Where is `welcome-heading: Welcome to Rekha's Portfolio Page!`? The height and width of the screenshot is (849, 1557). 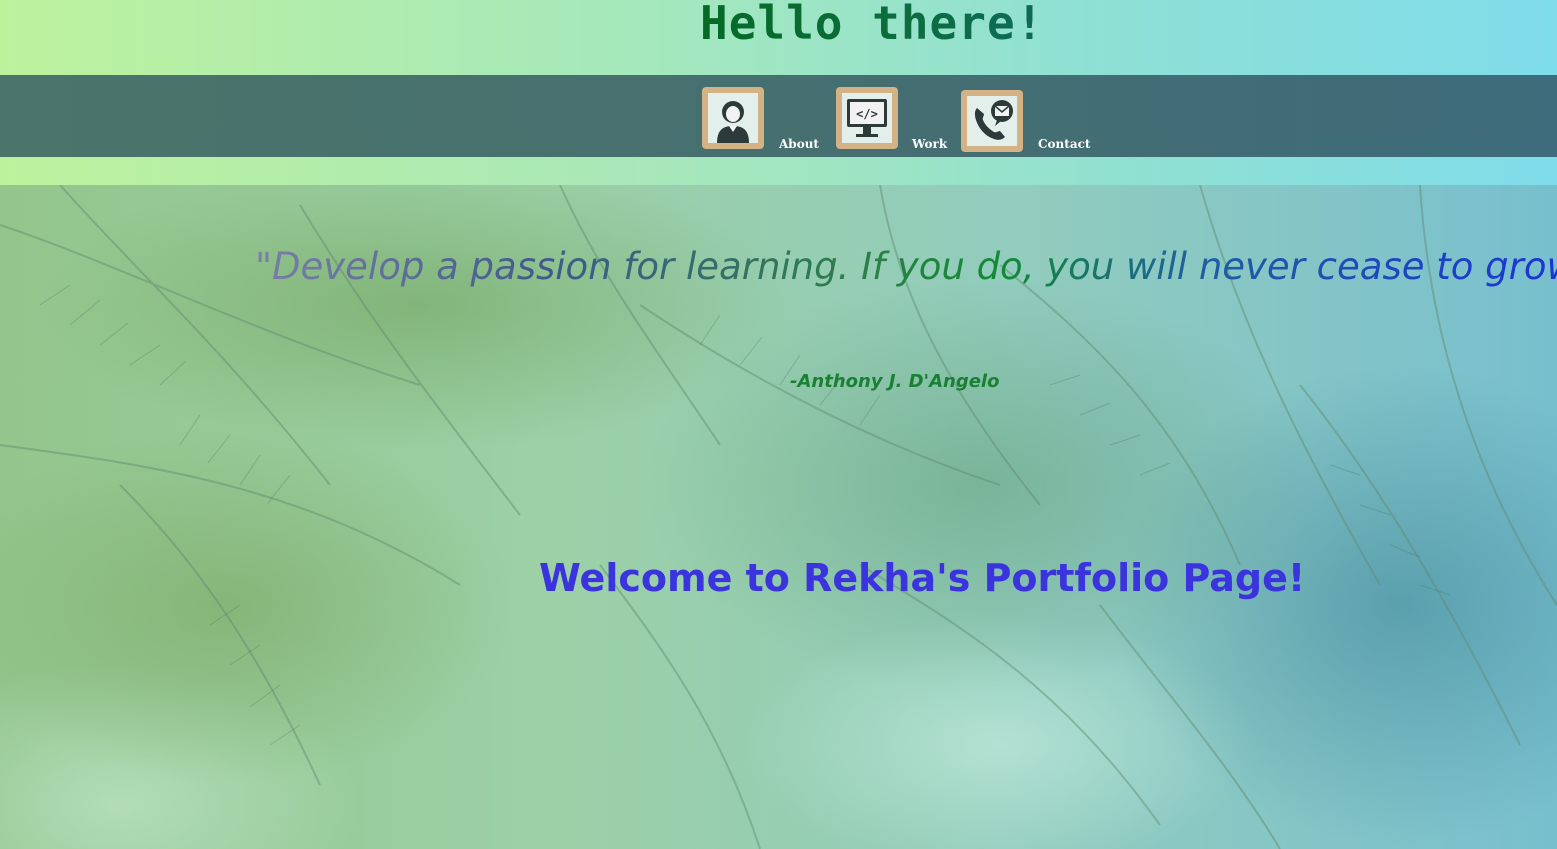 welcome-heading: Welcome to Rekha's Portfolio Page! is located at coordinates (922, 578).